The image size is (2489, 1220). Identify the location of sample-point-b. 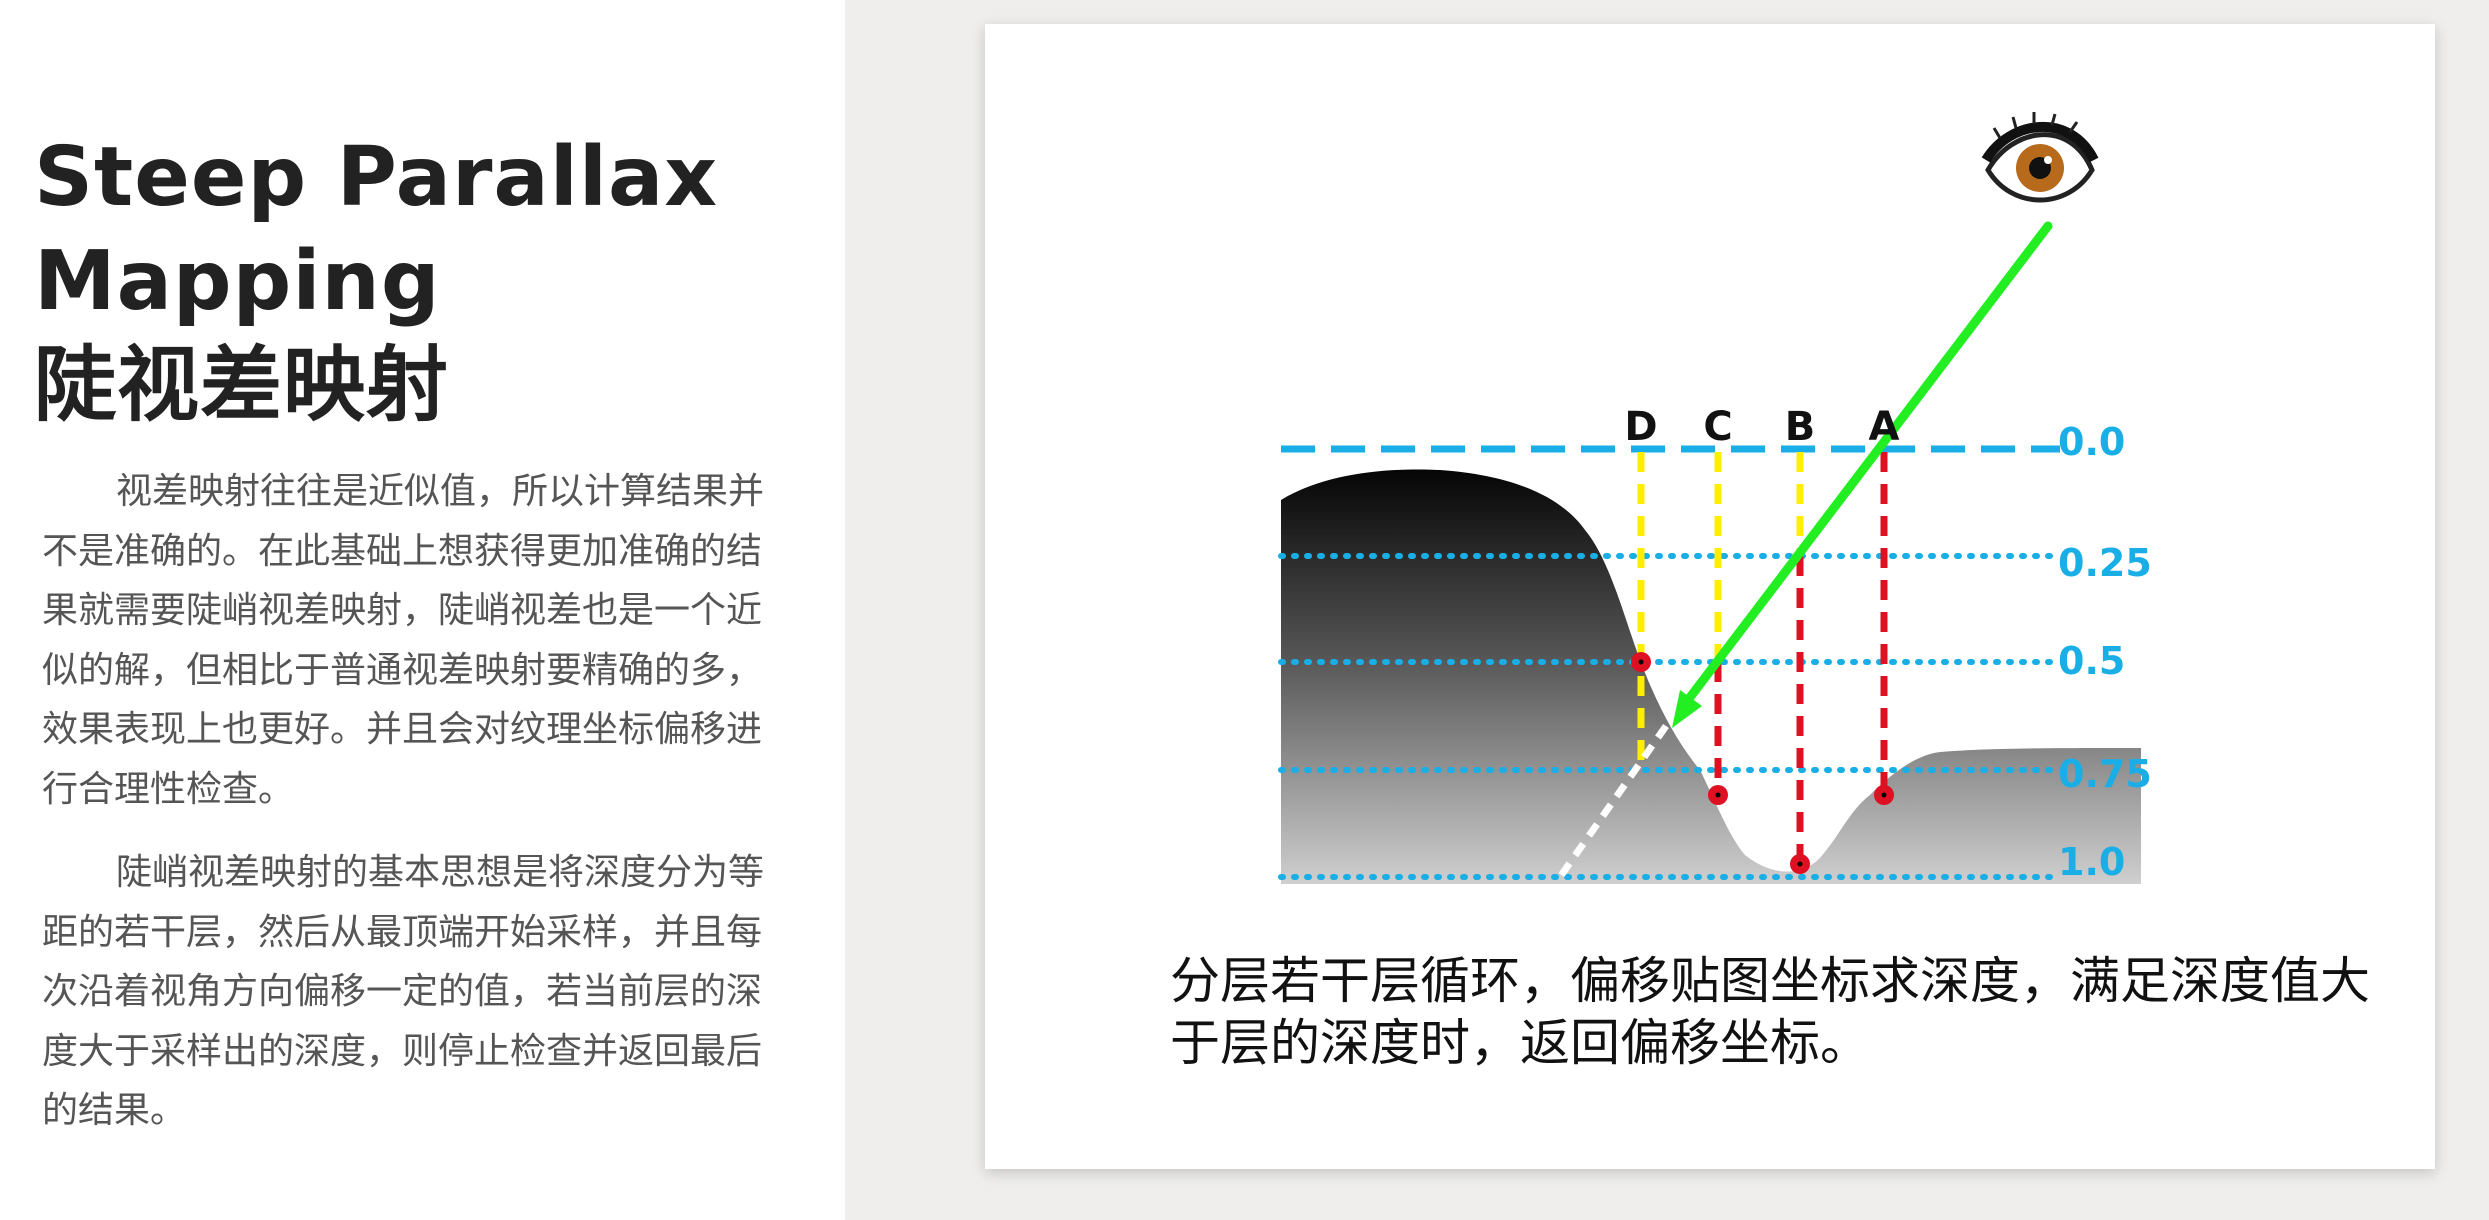
(1800, 864).